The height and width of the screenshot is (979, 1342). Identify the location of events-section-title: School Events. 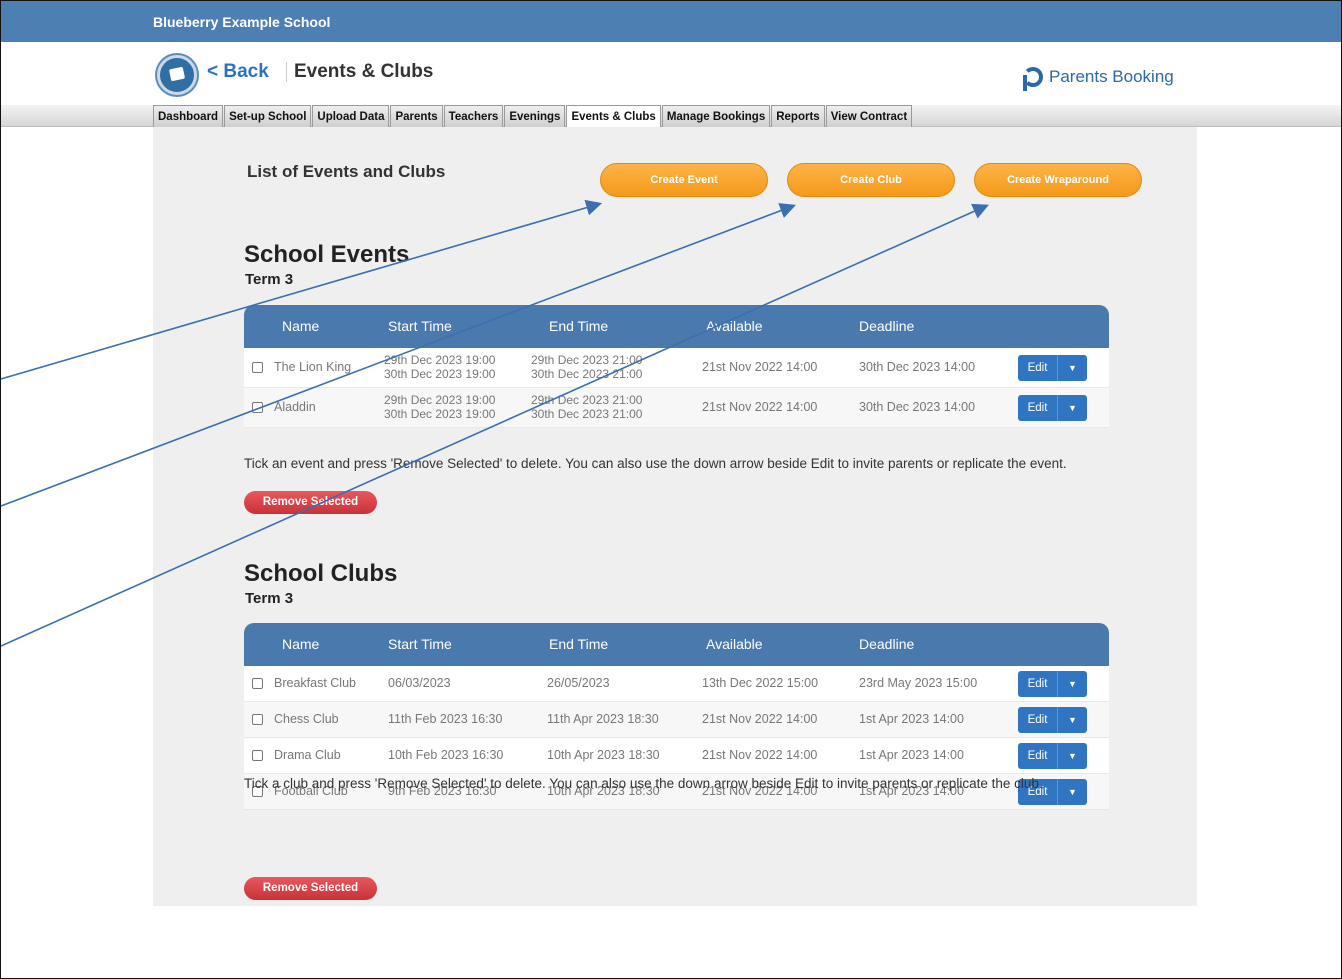
(327, 254).